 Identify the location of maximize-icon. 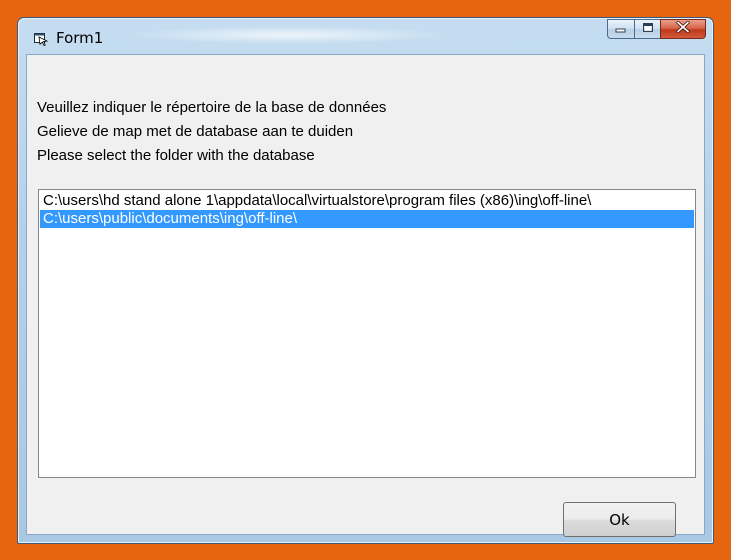
(648, 29).